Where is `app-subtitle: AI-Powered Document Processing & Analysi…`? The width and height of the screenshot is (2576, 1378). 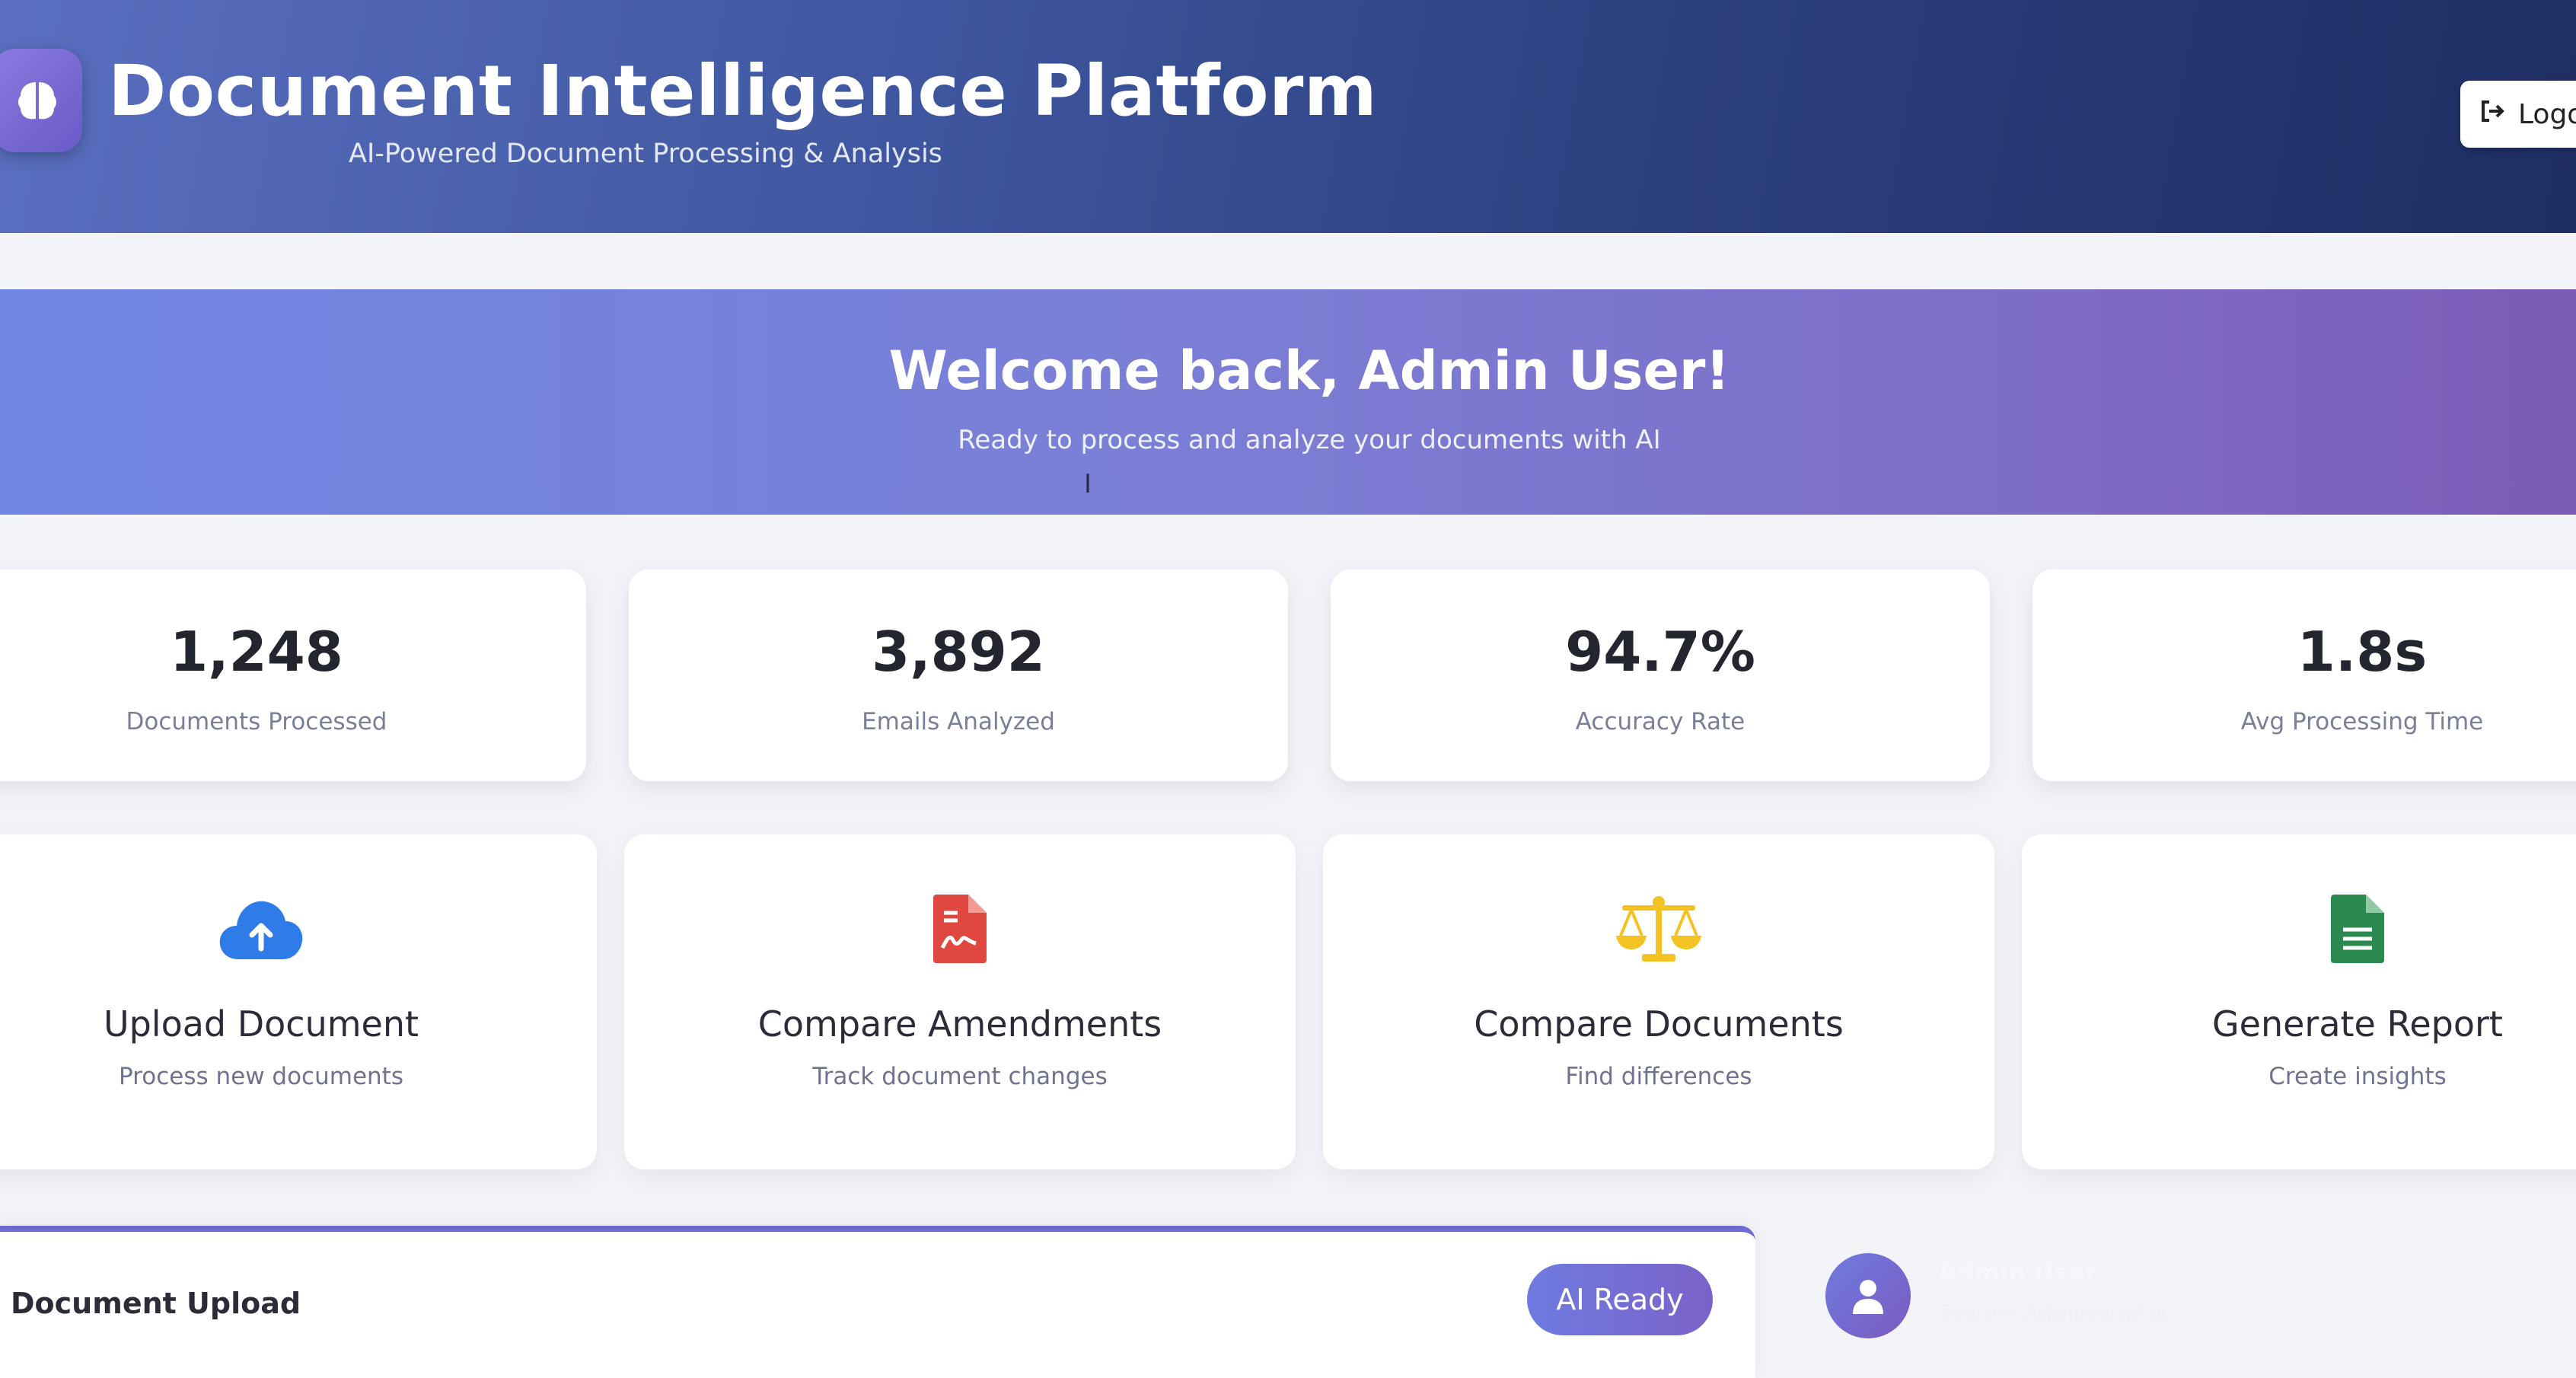 app-subtitle: AI-Powered Document Processing & Analysi… is located at coordinates (645, 154).